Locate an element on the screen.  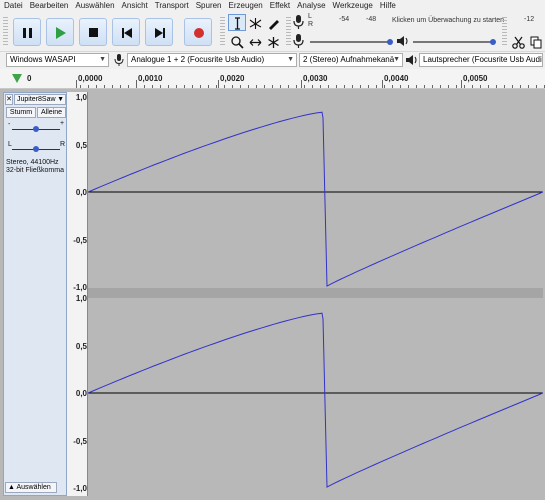
recording-volume-slider is located at coordinates (351, 42).